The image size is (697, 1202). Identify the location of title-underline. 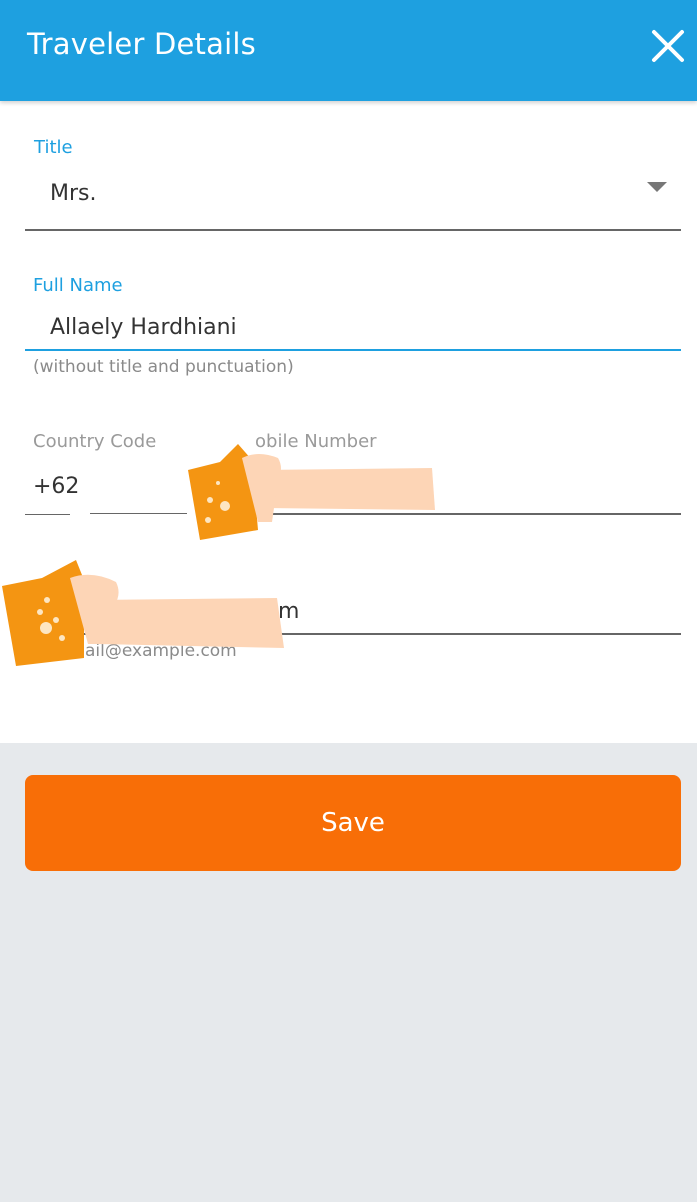
(353, 230).